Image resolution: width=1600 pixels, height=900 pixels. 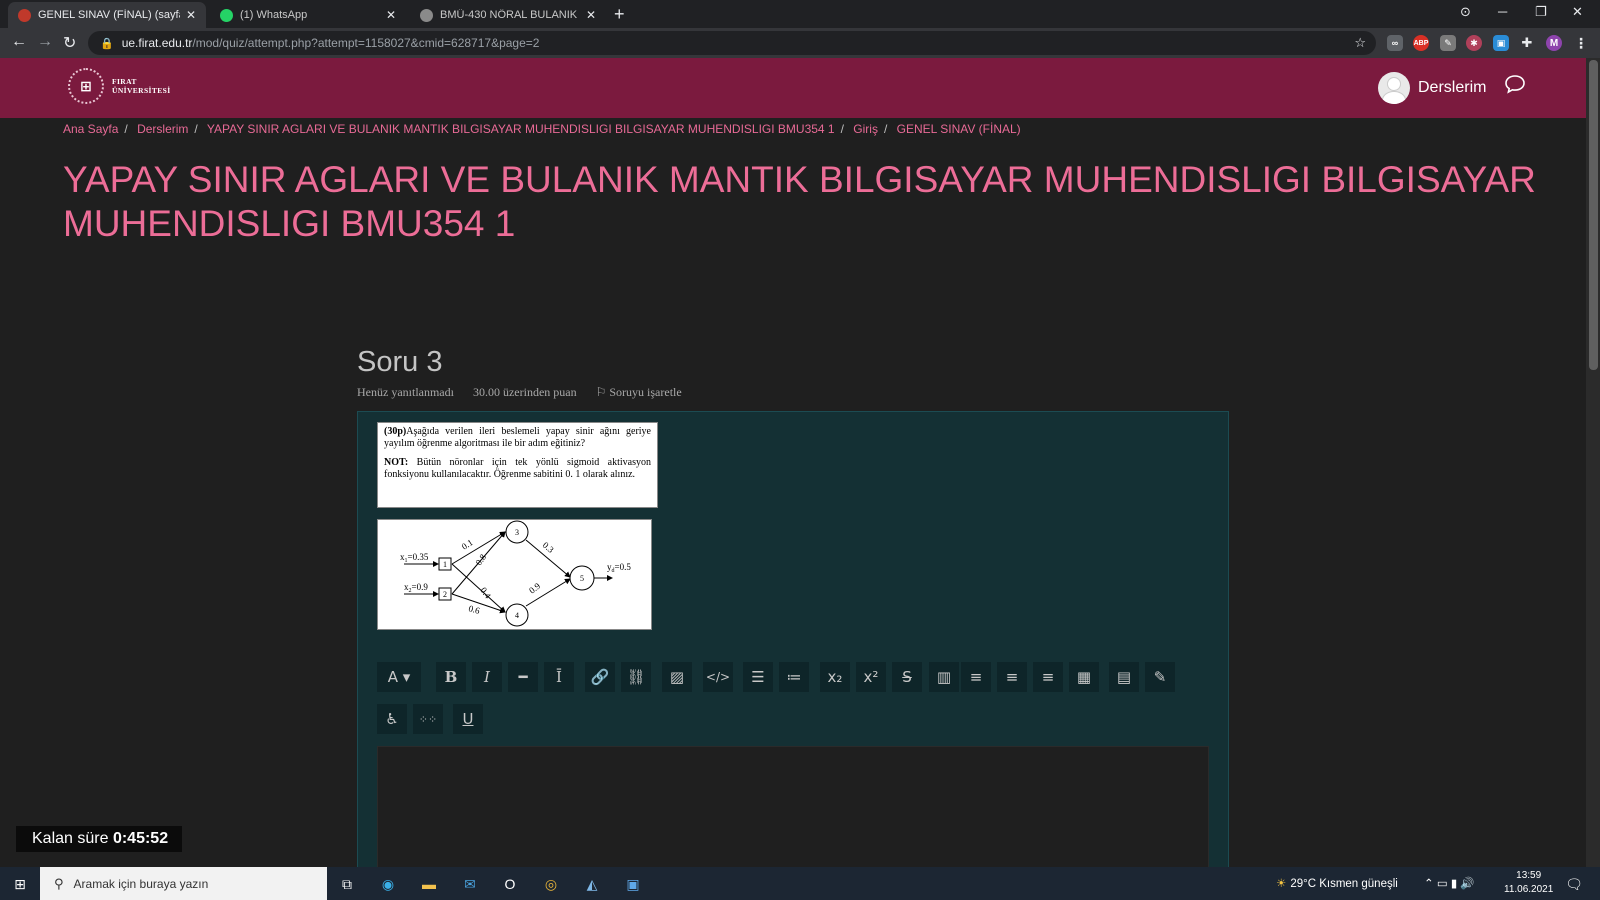 I want to click on user-menu: Derslerim, so click(x=1432, y=88).